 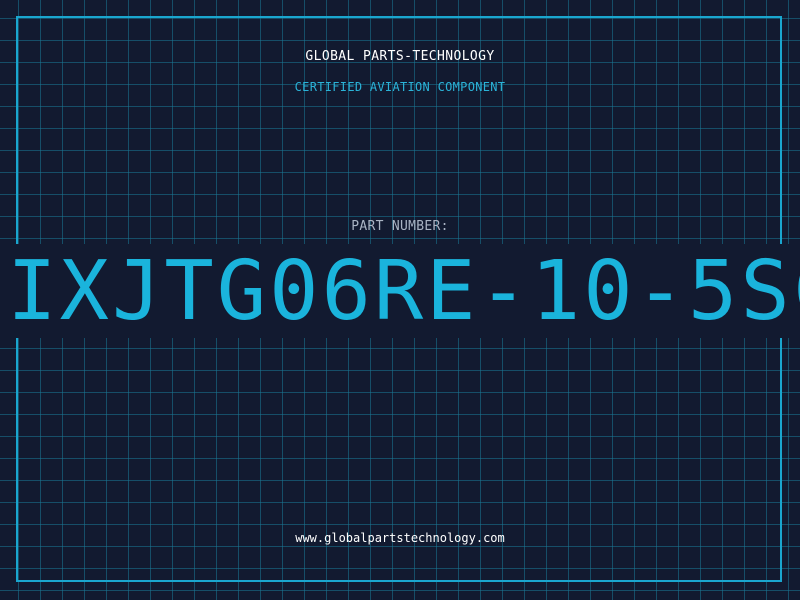 I want to click on part-number-label: PART NUMBER:, so click(x=400, y=226).